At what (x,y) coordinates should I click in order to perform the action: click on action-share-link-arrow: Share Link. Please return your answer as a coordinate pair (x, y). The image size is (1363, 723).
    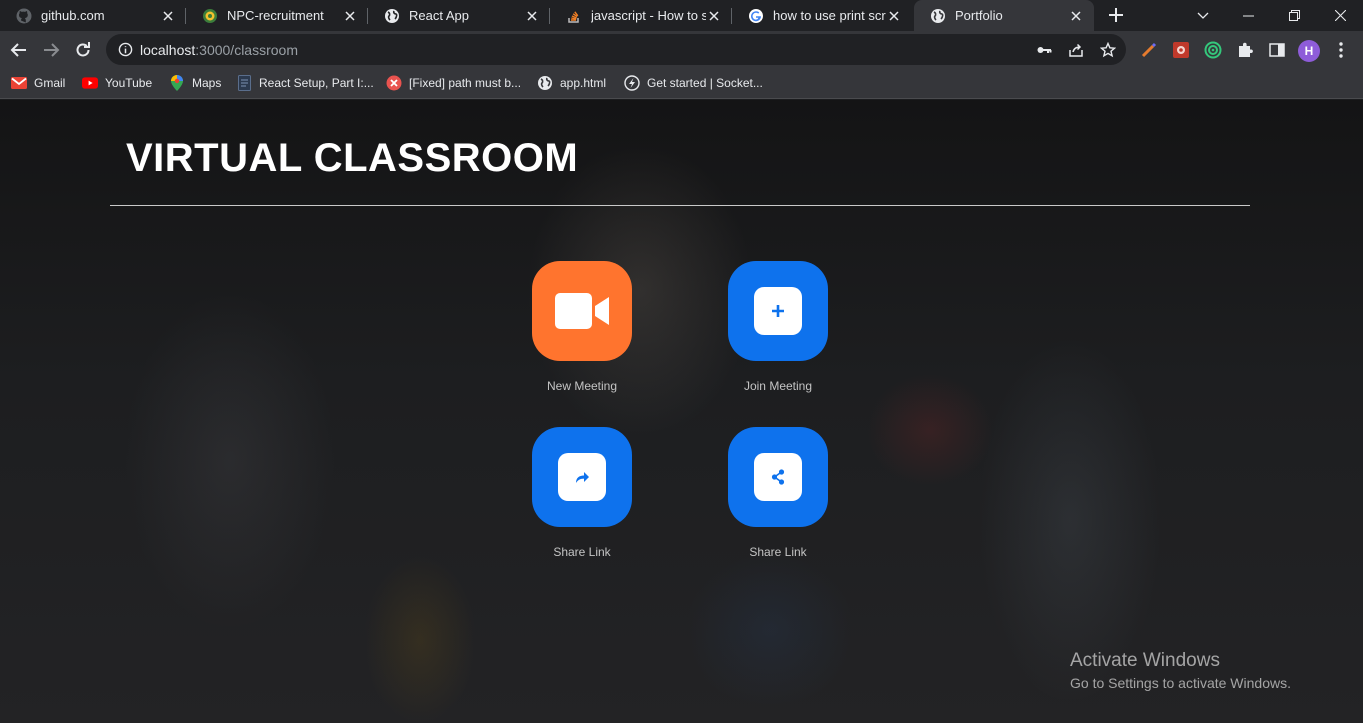
    Looking at the image, I should click on (582, 502).